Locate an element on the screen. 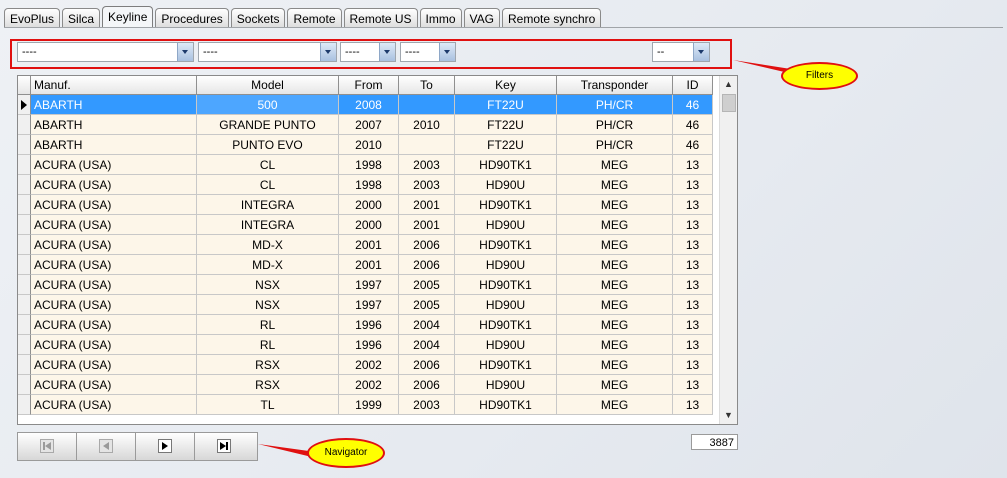 Image resolution: width=1007 pixels, height=478 pixels. filters-callout-label: Filters is located at coordinates (819, 75).